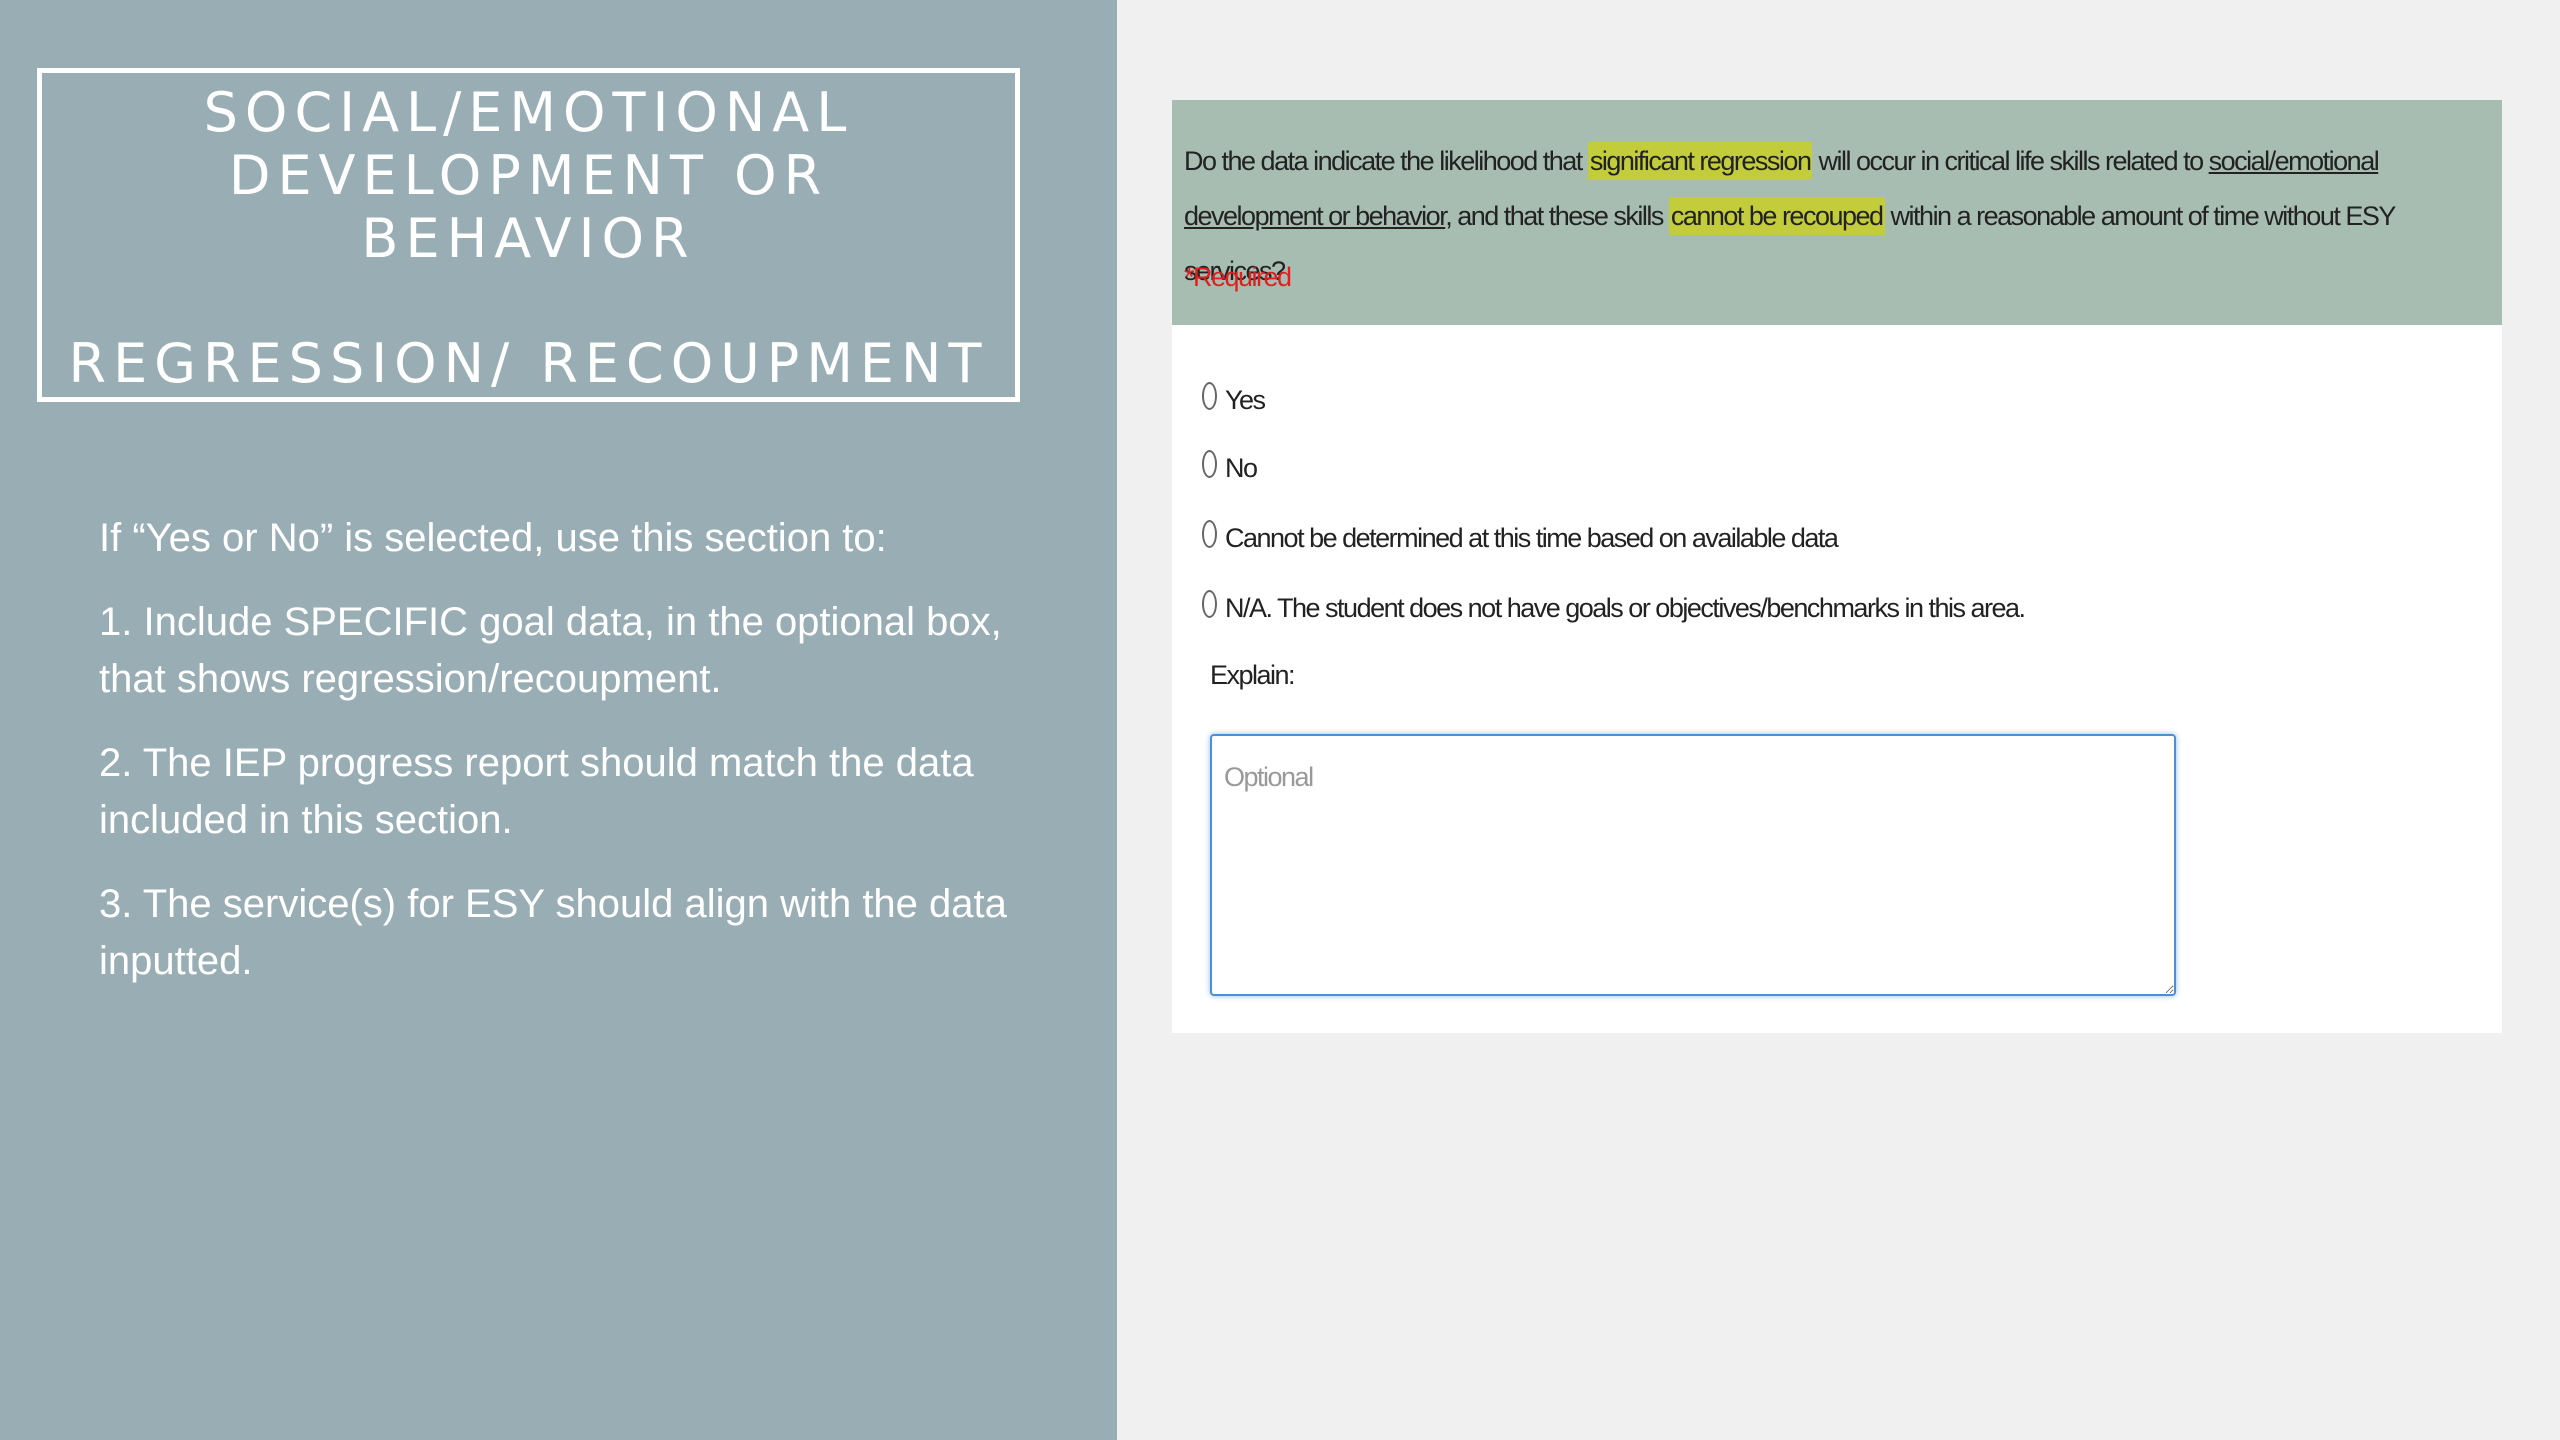  Describe the element at coordinates (1209, 604) in the screenshot. I see `radio-button-not-applicable` at that location.